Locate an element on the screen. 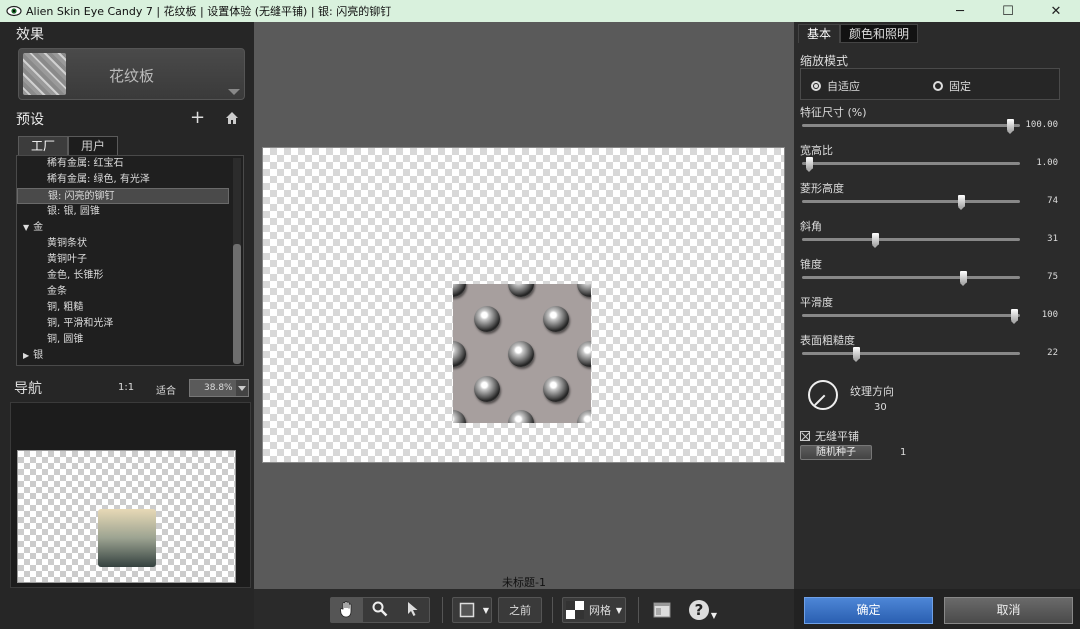 This screenshot has width=1080, height=629. radio-fixed: 固定 is located at coordinates (952, 86).